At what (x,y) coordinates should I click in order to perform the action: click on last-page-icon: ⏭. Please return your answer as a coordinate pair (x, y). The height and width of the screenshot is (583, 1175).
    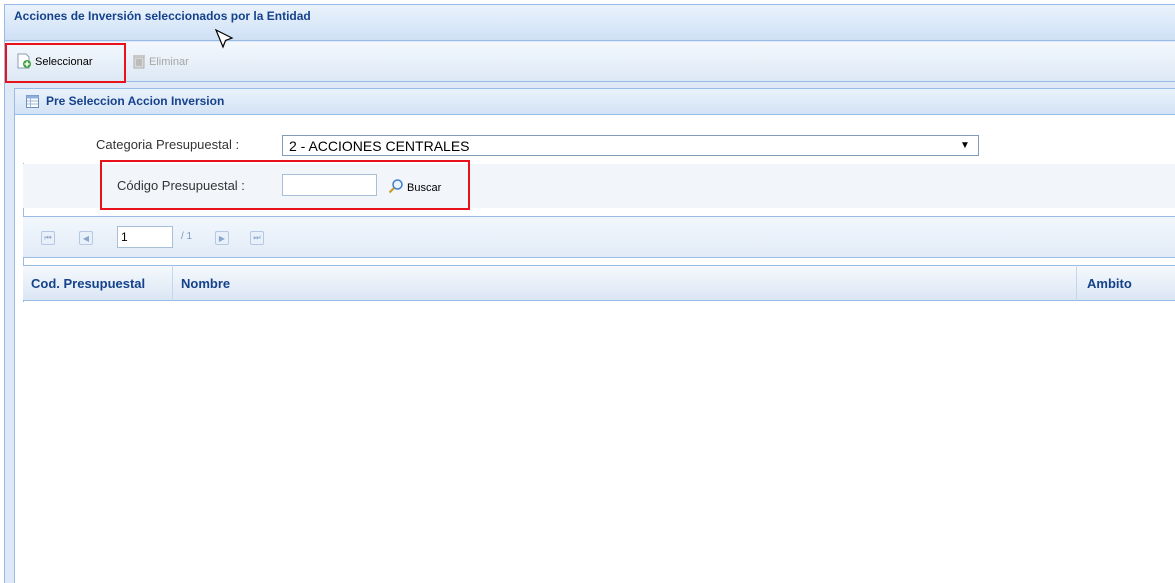
    Looking at the image, I should click on (257, 238).